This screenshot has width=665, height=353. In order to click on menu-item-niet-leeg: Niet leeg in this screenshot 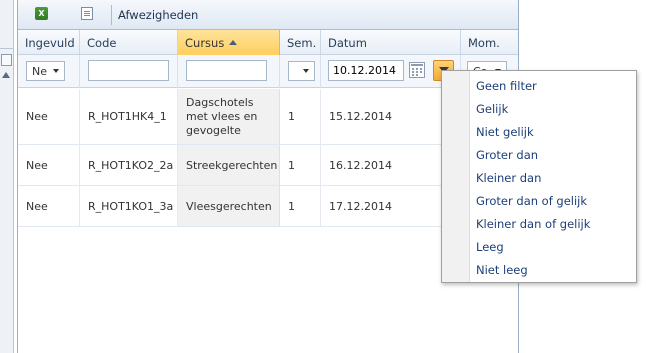, I will do `click(502, 270)`.